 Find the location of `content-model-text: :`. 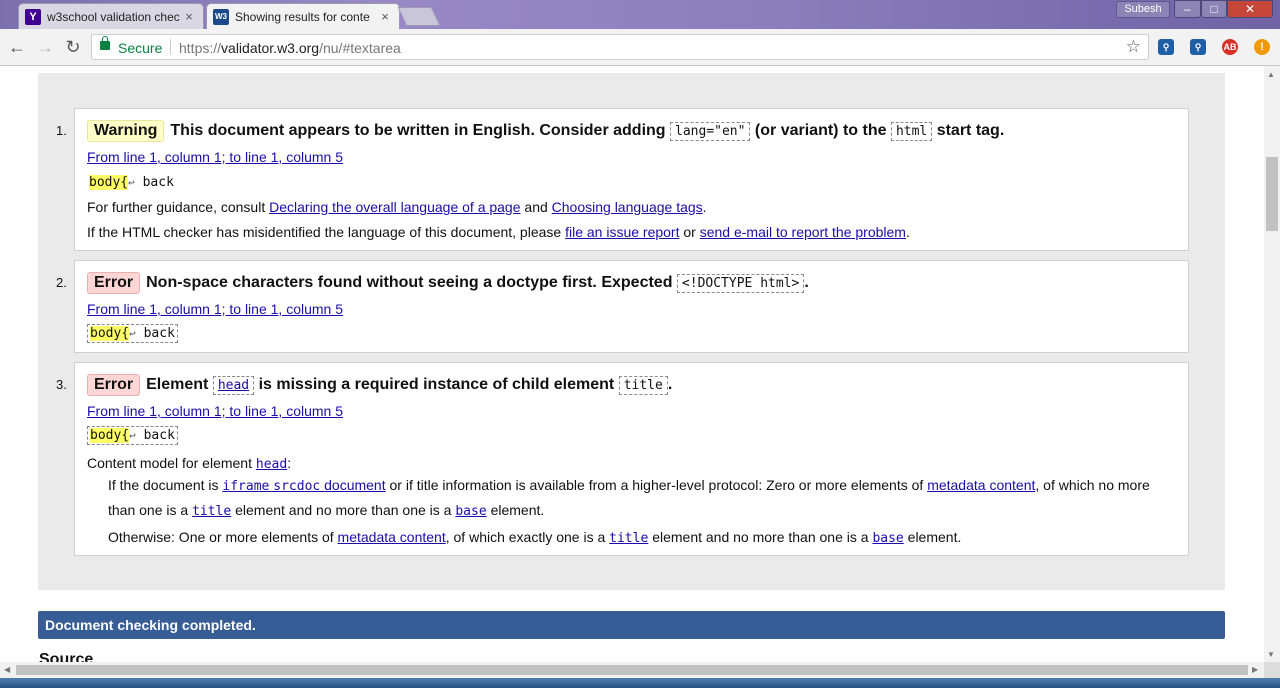

content-model-text: : is located at coordinates (289, 463).